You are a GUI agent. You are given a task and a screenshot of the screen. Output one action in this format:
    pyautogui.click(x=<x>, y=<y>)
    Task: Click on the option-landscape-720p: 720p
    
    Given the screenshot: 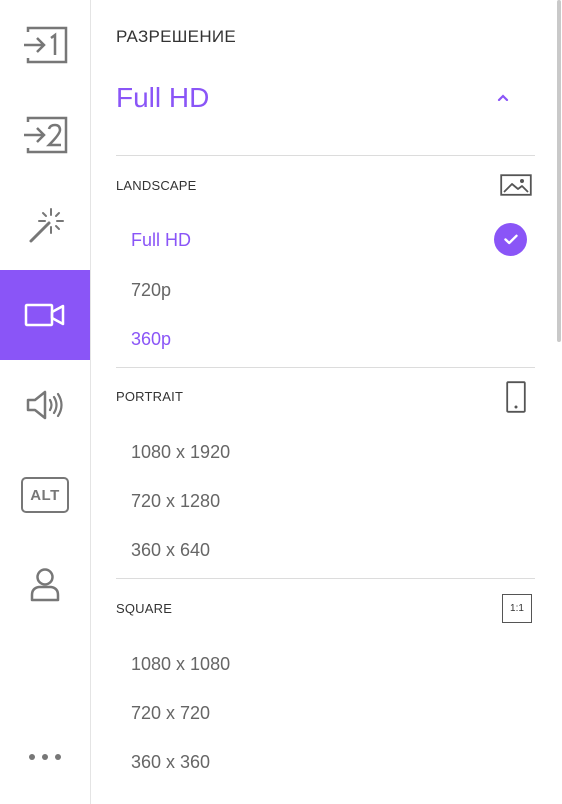 What is the action you would take?
    pyautogui.click(x=151, y=290)
    